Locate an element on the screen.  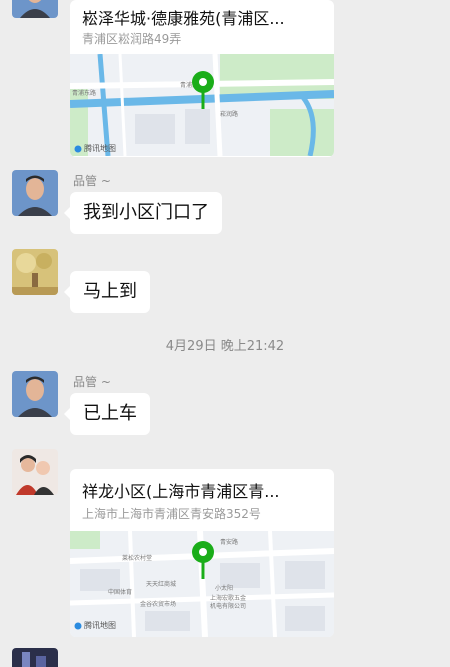
map-poi-label: 天天红商城 is located at coordinates (161, 584).